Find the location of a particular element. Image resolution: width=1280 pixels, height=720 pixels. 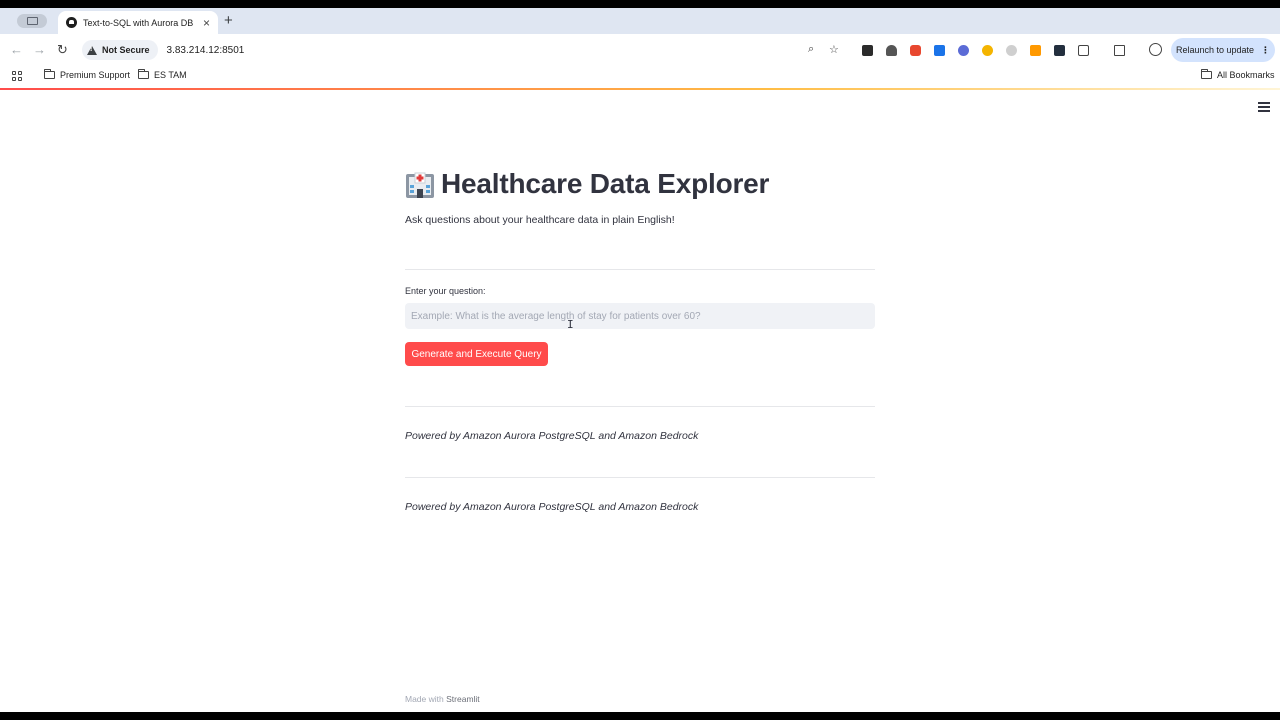

url-text: 3.83.214.12:8501 is located at coordinates (205, 50).